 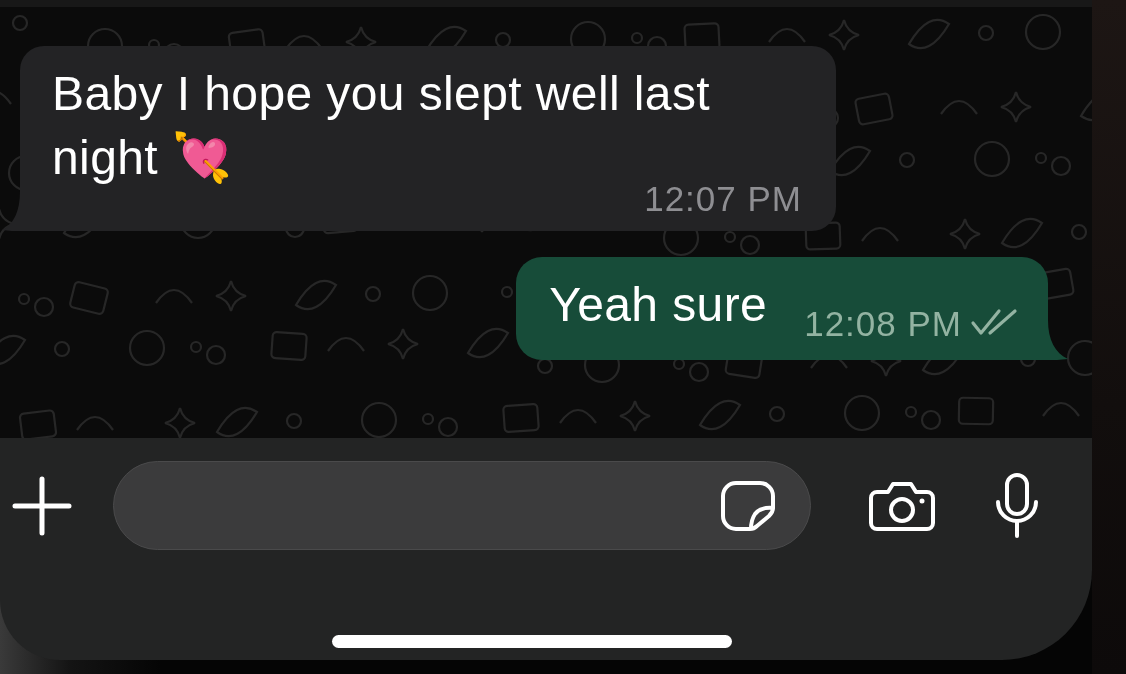 What do you see at coordinates (1017, 505) in the screenshot?
I see `microphone-icon` at bounding box center [1017, 505].